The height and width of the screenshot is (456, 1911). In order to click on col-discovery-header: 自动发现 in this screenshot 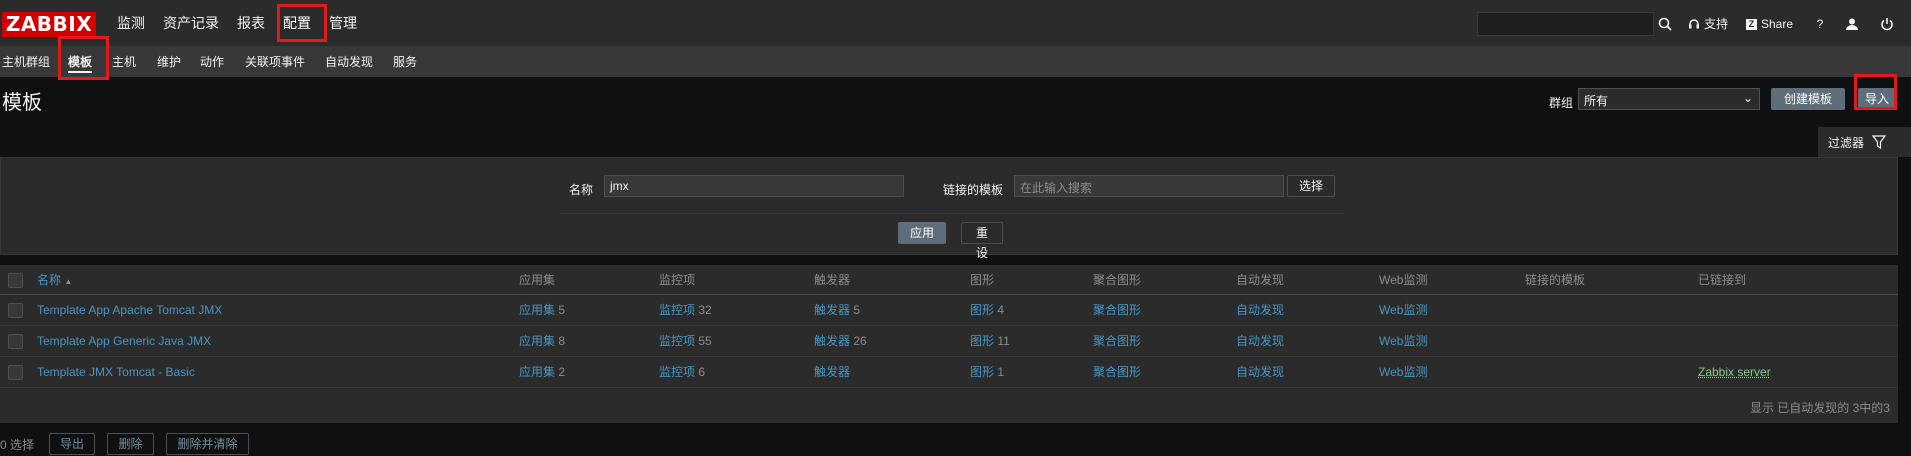, I will do `click(1260, 280)`.